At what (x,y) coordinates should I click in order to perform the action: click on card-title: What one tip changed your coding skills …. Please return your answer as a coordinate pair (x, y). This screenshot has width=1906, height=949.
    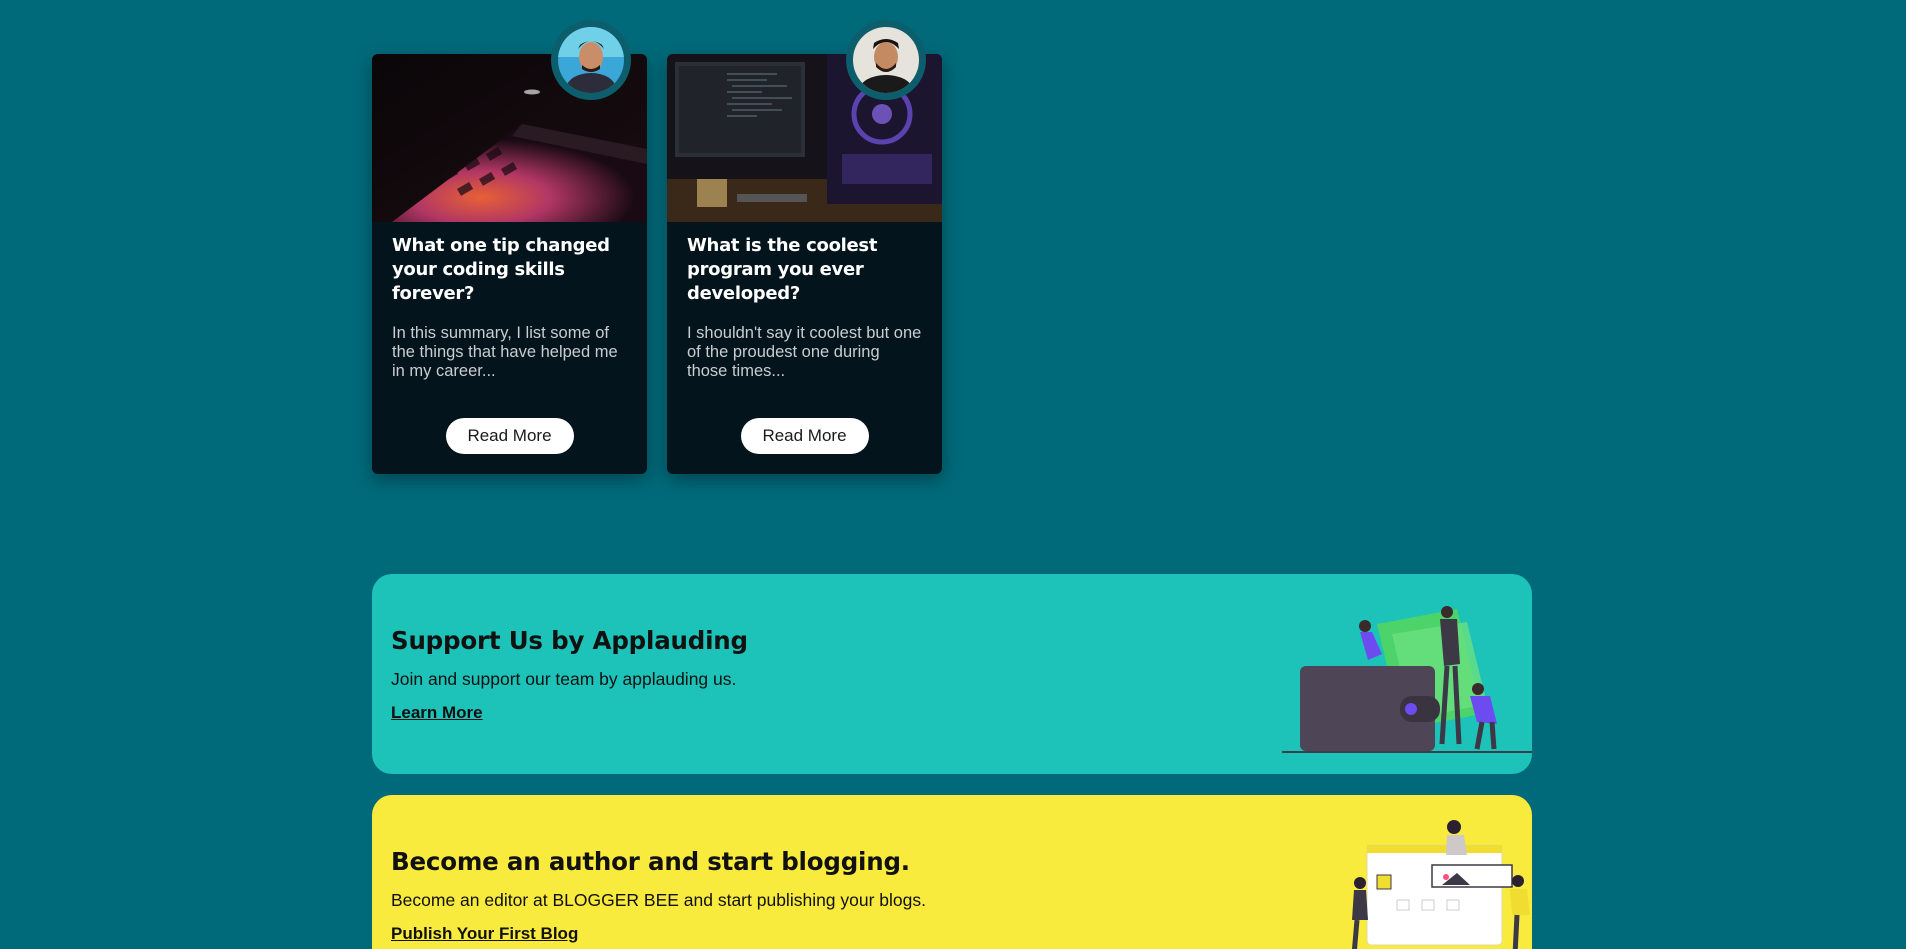
    Looking at the image, I should click on (501, 269).